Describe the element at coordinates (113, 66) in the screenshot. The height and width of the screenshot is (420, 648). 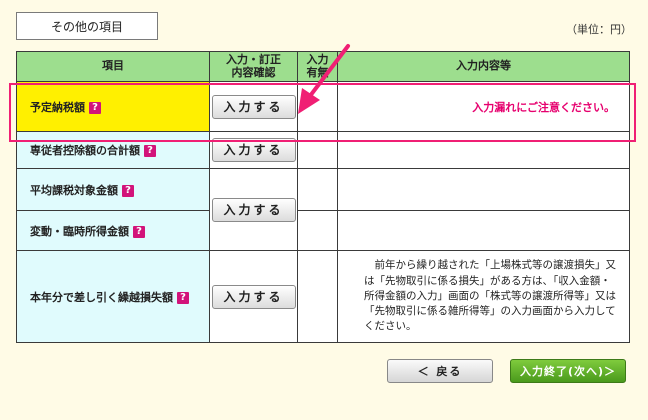
I see `header-item: 項目` at that location.